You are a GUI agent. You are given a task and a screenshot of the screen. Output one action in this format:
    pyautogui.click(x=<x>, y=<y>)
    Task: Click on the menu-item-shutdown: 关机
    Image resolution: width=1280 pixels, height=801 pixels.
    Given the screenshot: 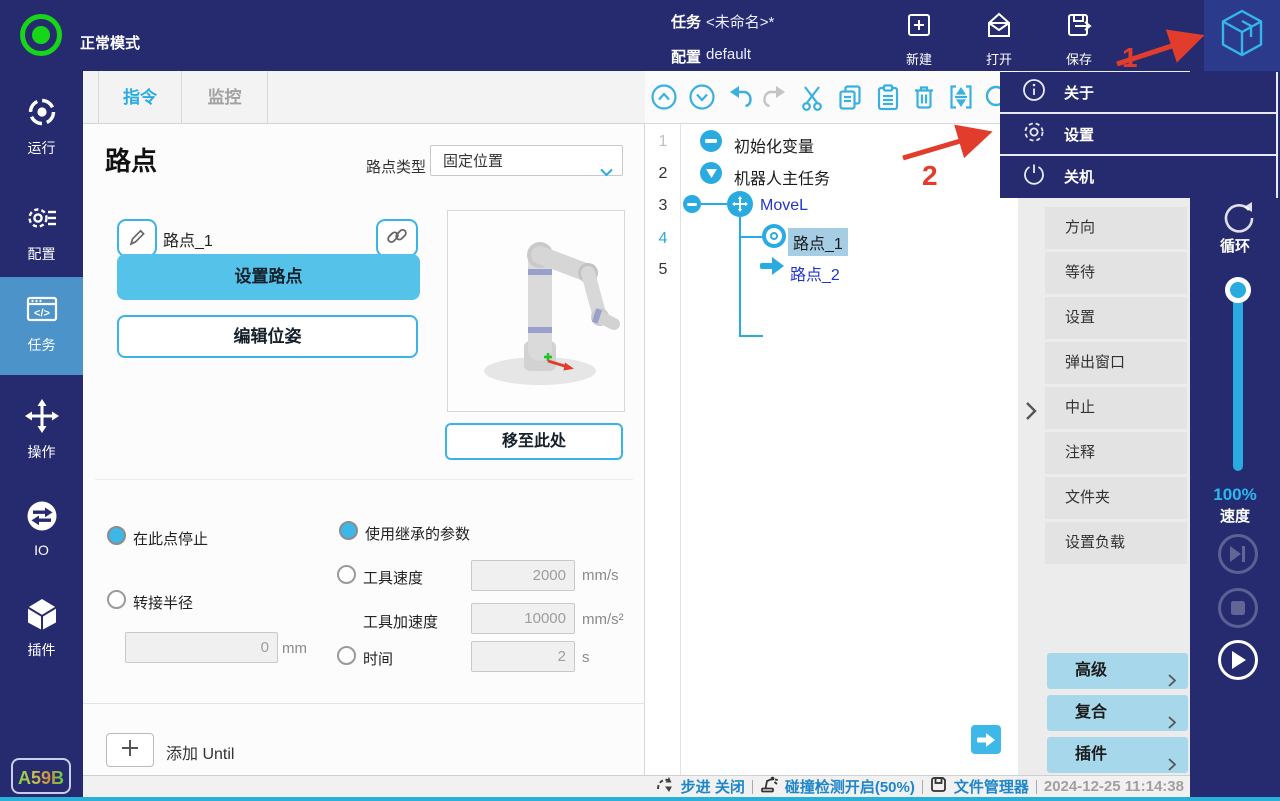 What is the action you would take?
    pyautogui.click(x=1138, y=176)
    